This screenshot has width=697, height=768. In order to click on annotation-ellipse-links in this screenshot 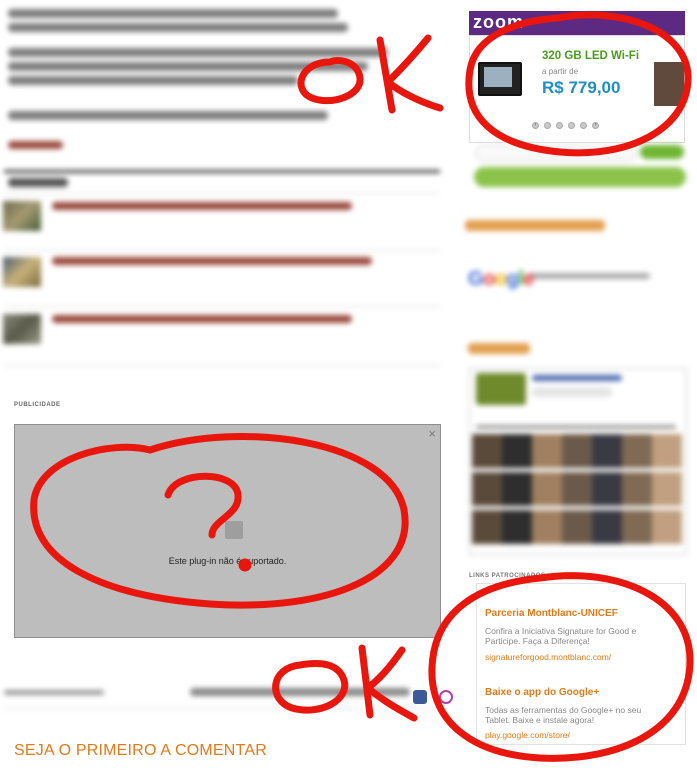, I will do `click(561, 667)`.